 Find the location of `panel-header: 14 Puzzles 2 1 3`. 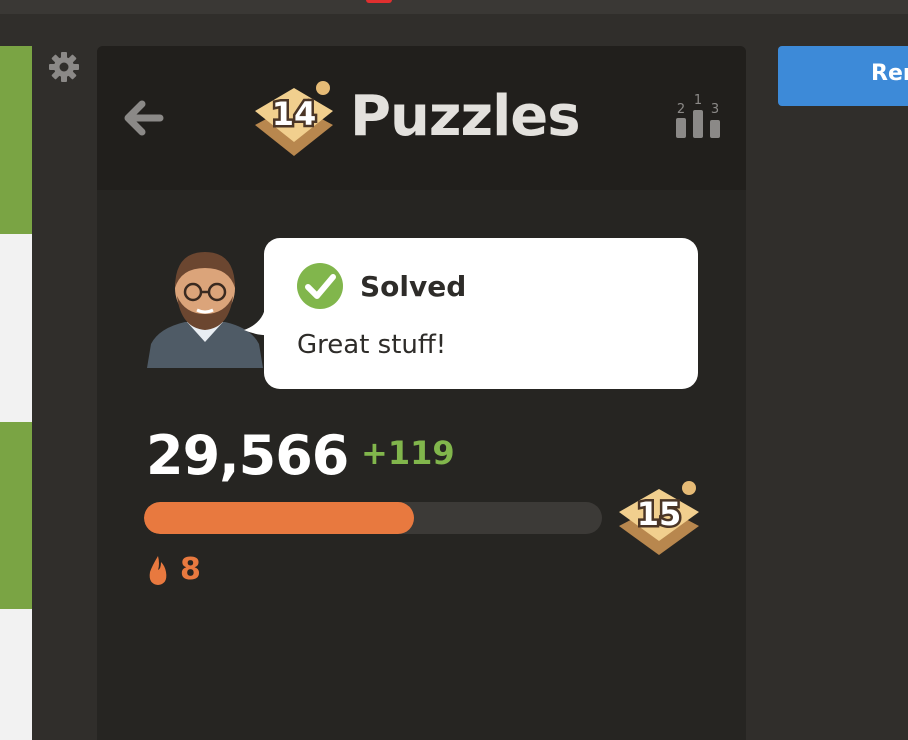

panel-header: 14 Puzzles 2 1 3 is located at coordinates (421, 118).